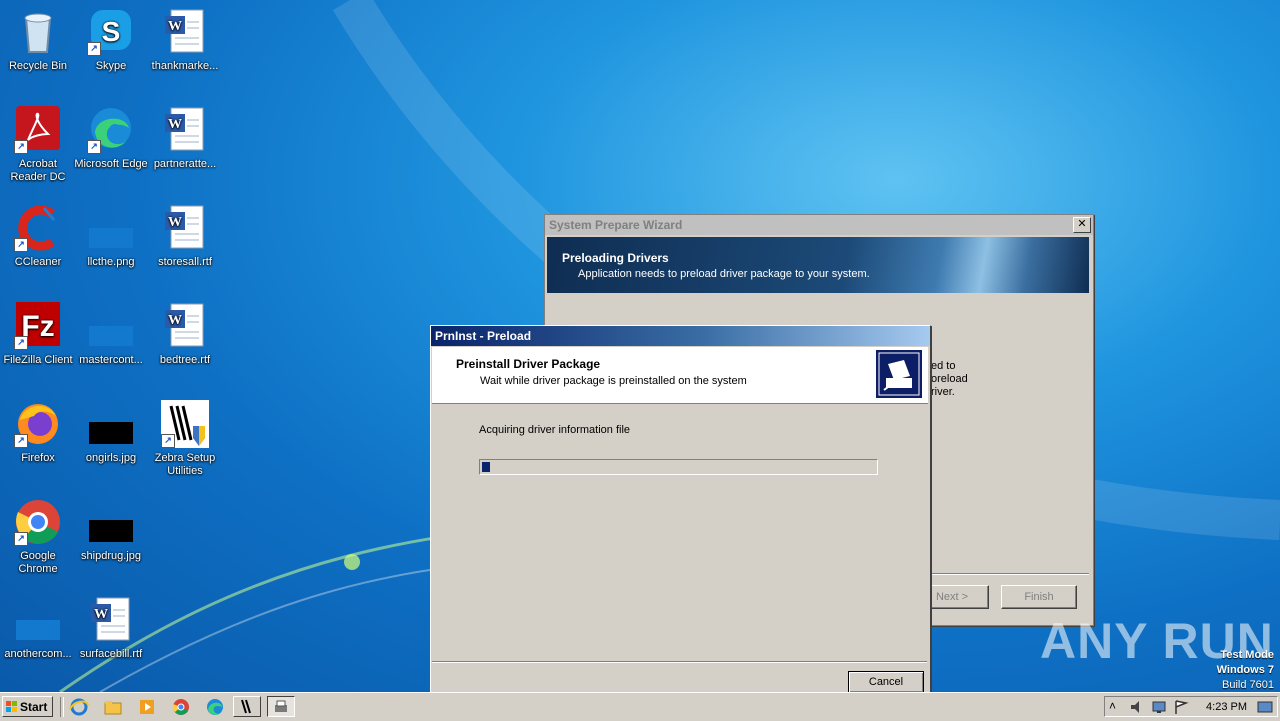 The image size is (1280, 721). I want to click on desktop-icon-chrome: ↗ Google Chrome, so click(38, 537).